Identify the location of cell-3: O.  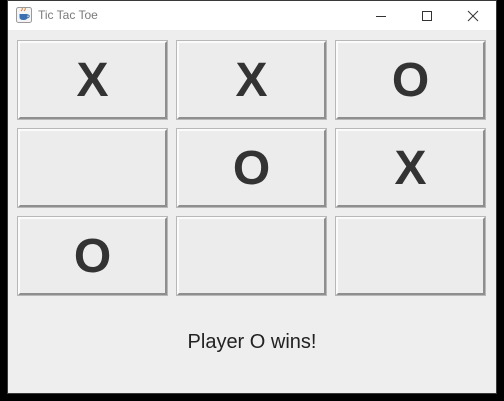
(410, 80).